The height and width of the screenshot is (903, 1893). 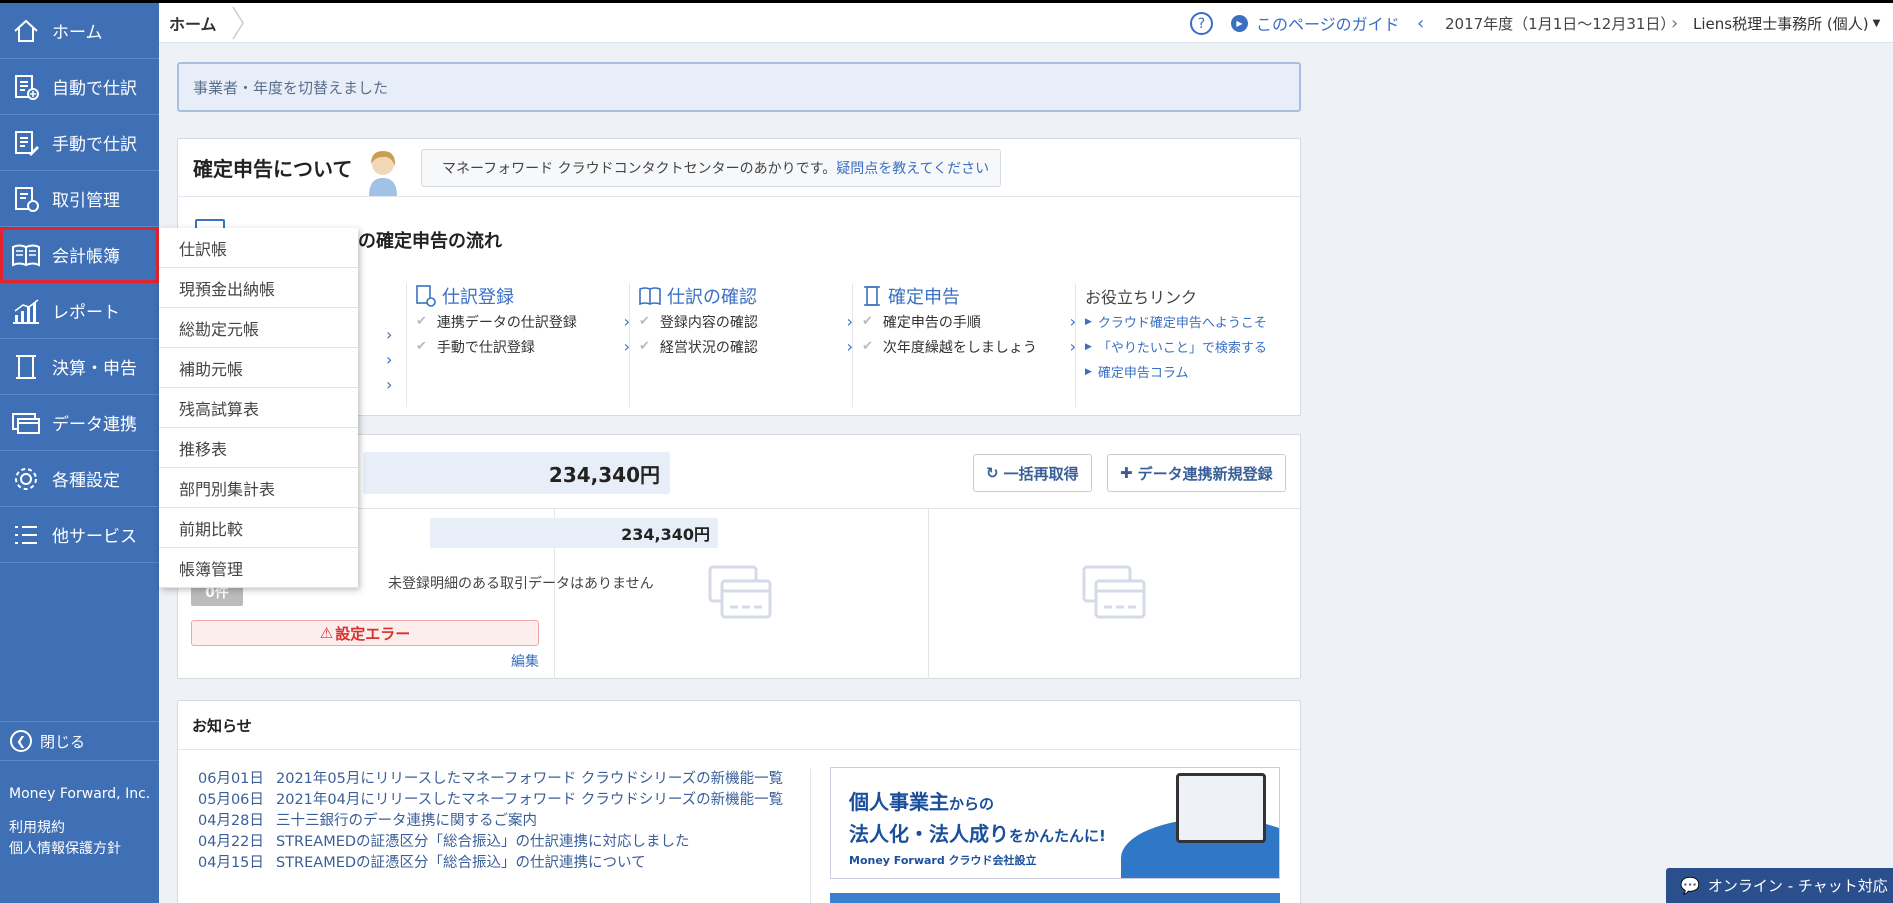 What do you see at coordinates (94, 425) in the screenshot?
I see `sidebar-item-label: データ連携` at bounding box center [94, 425].